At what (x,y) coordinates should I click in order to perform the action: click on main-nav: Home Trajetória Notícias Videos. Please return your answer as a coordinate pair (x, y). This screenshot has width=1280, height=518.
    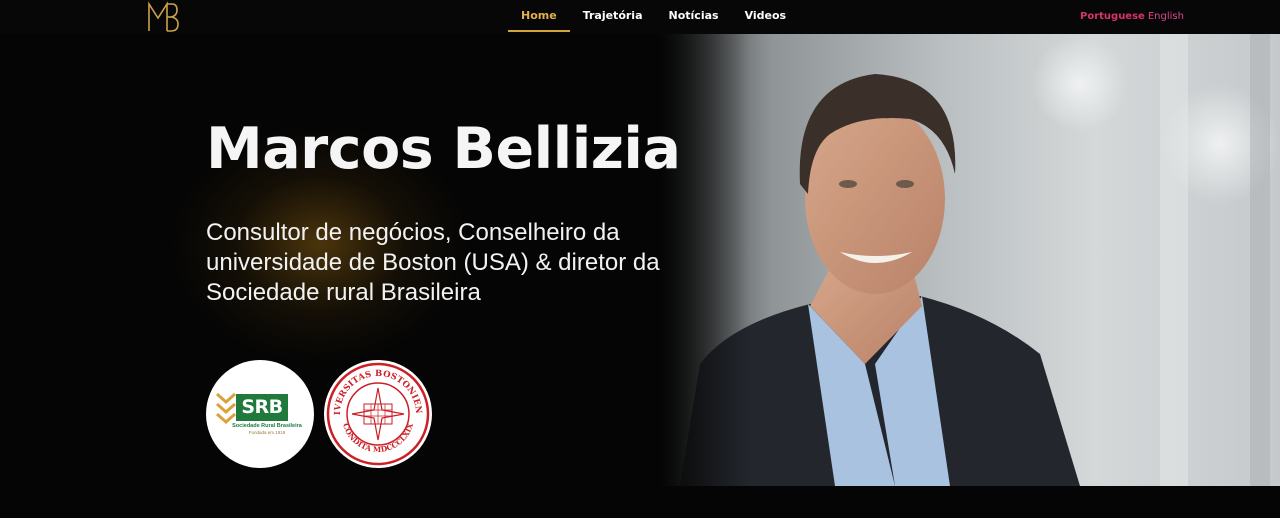
    Looking at the image, I should click on (653, 16).